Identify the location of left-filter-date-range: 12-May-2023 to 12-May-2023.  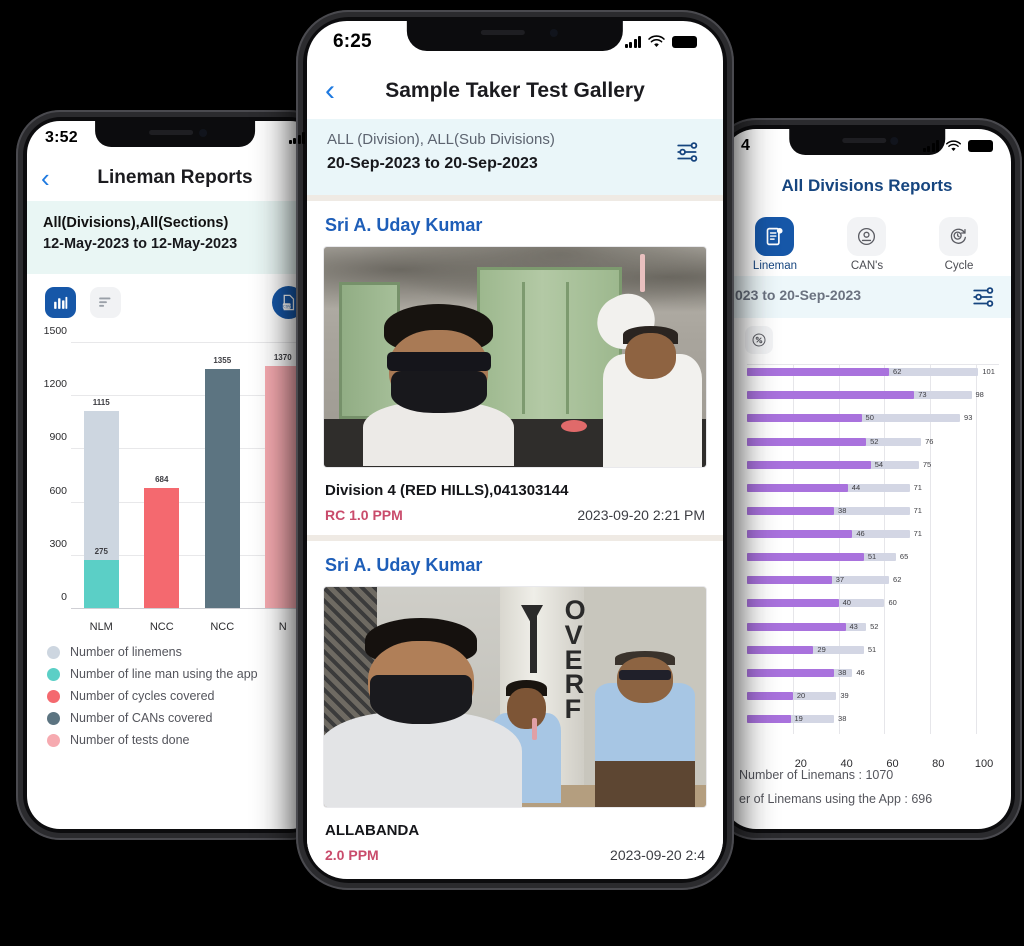
(140, 244).